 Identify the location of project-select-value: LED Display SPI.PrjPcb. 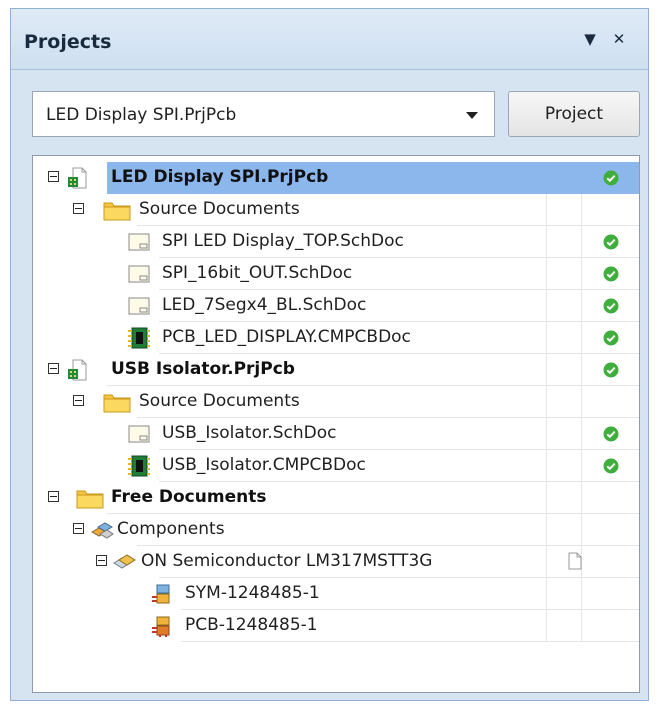
(141, 115).